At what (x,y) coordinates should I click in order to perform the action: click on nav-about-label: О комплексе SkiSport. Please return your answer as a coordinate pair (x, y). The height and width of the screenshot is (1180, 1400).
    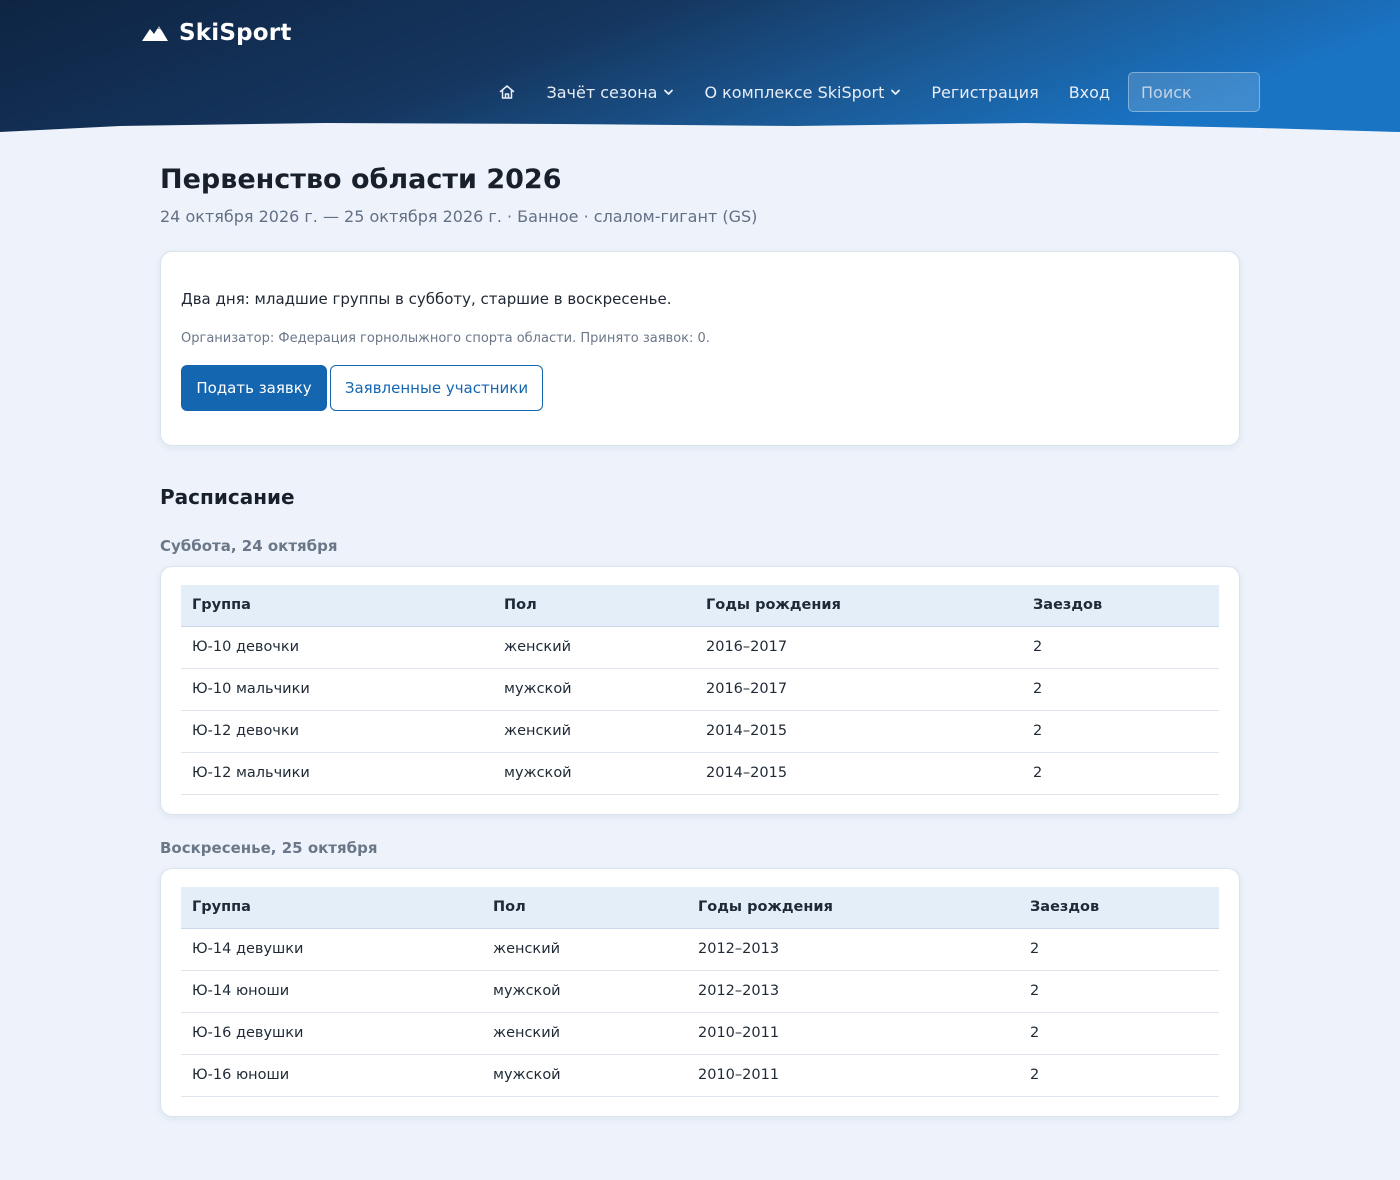
    Looking at the image, I should click on (794, 92).